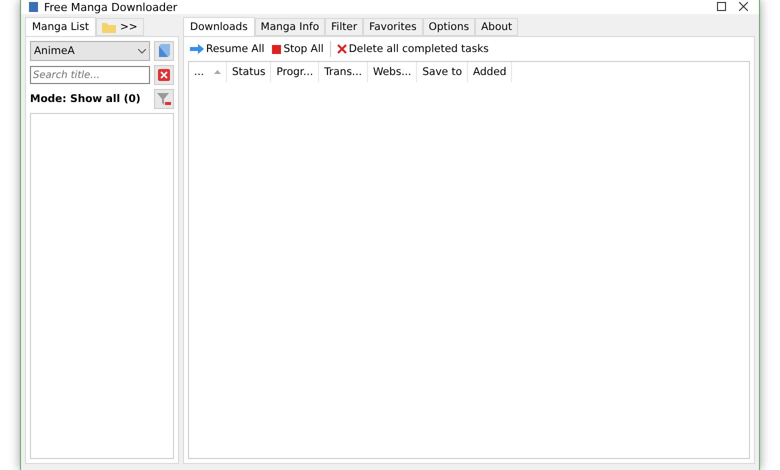 Image resolution: width=780 pixels, height=470 pixels. I want to click on tab-label: Manga List, so click(60, 27).